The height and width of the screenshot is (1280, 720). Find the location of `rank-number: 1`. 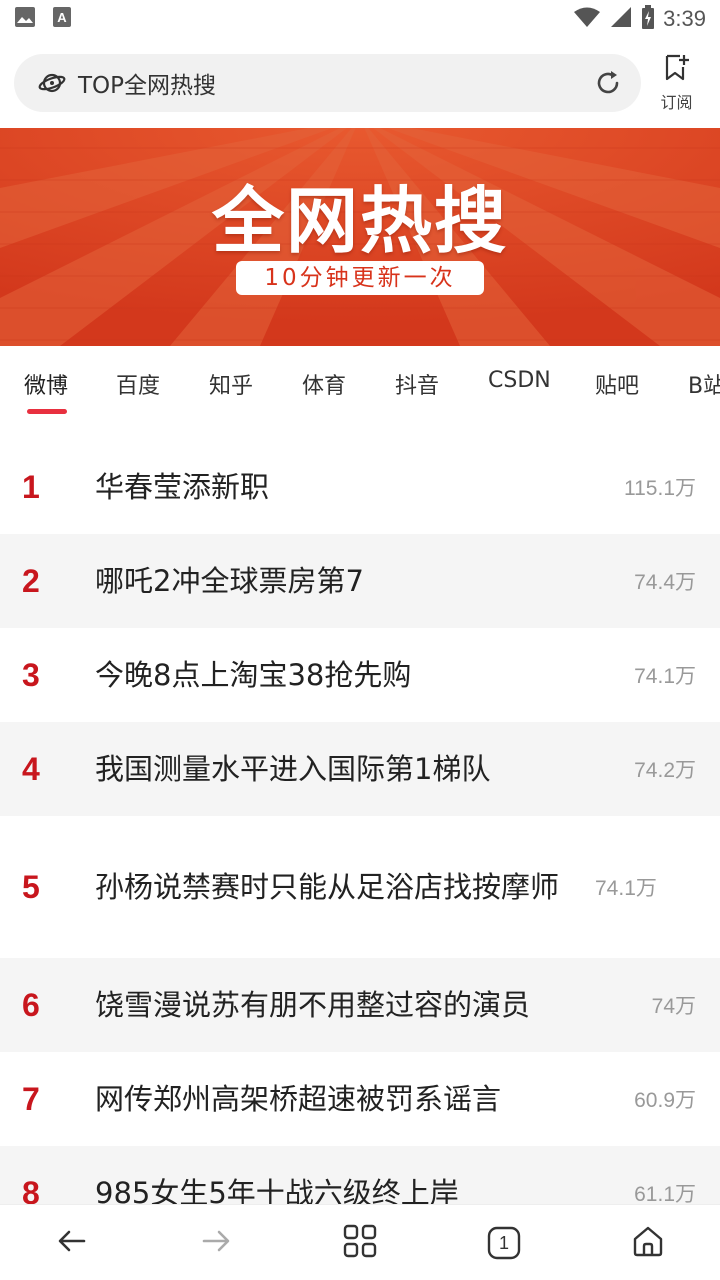

rank-number: 1 is located at coordinates (31, 486).